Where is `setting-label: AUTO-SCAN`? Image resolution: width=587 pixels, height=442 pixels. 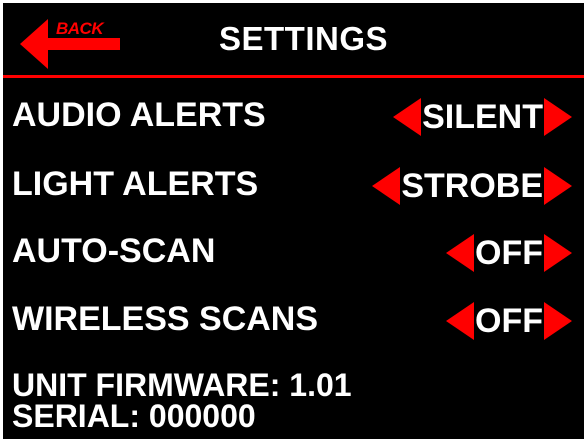
setting-label: AUTO-SCAN is located at coordinates (114, 251).